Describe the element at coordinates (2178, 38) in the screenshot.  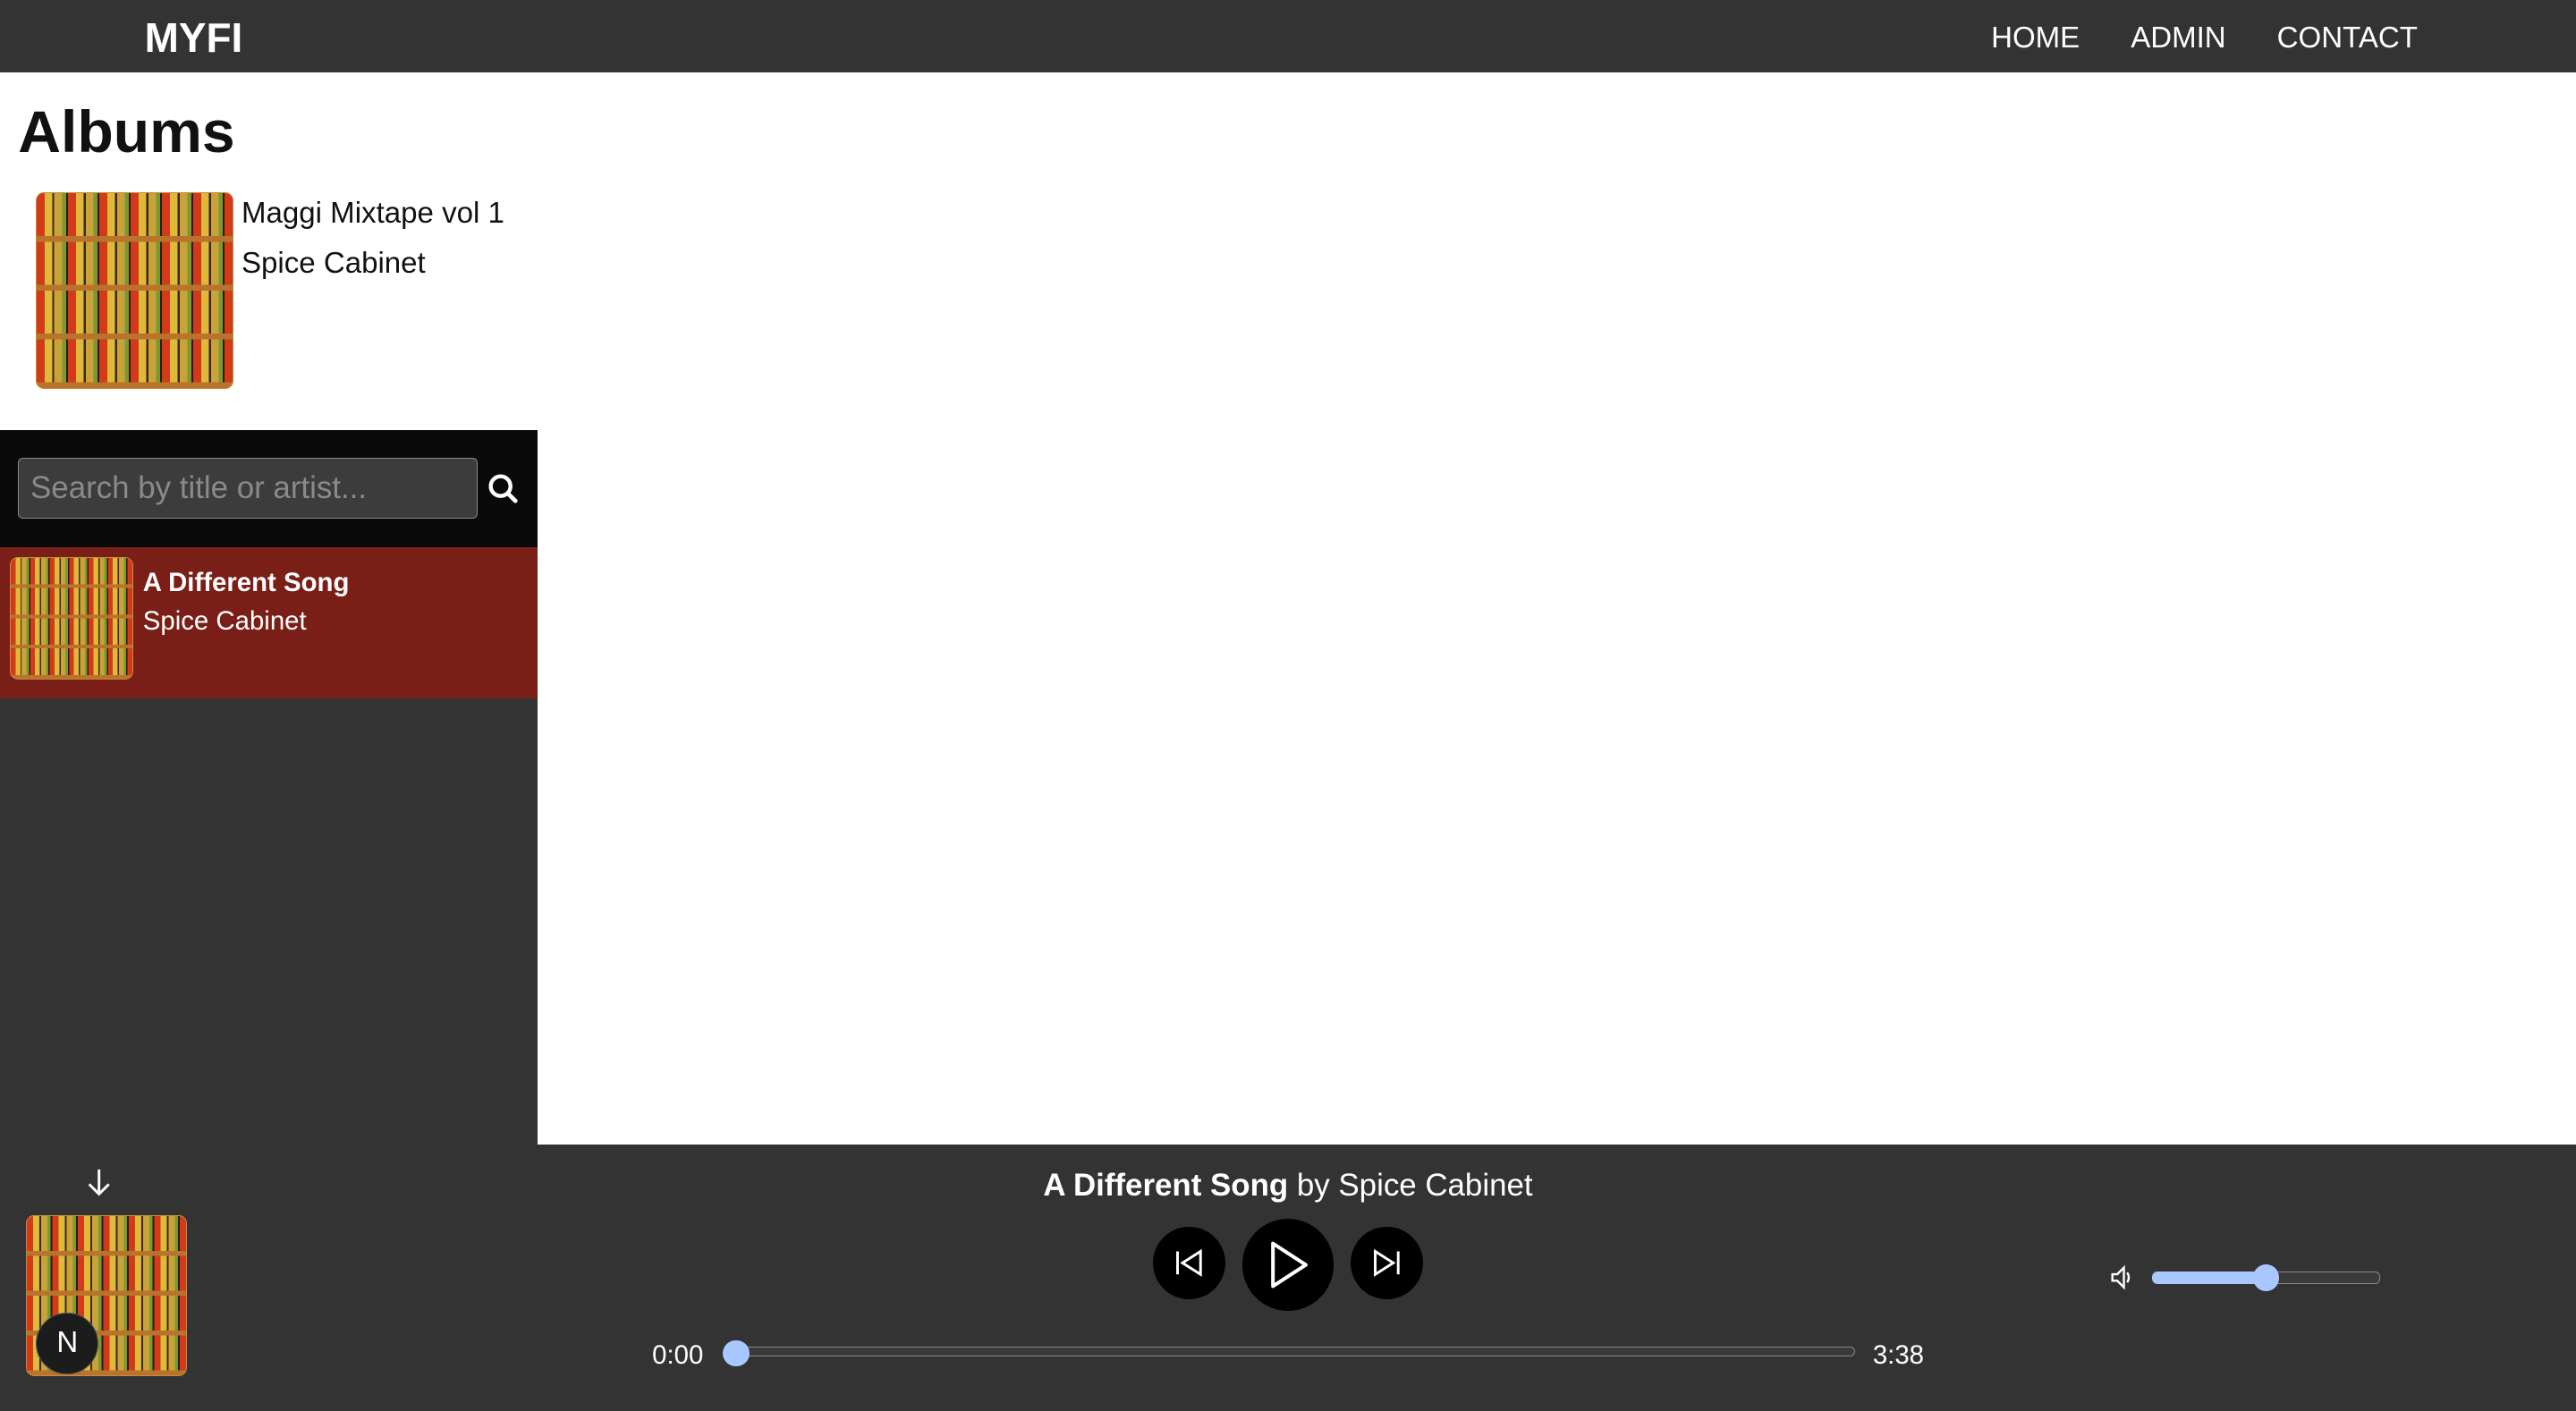
I see `nav-admin: ADMIN` at that location.